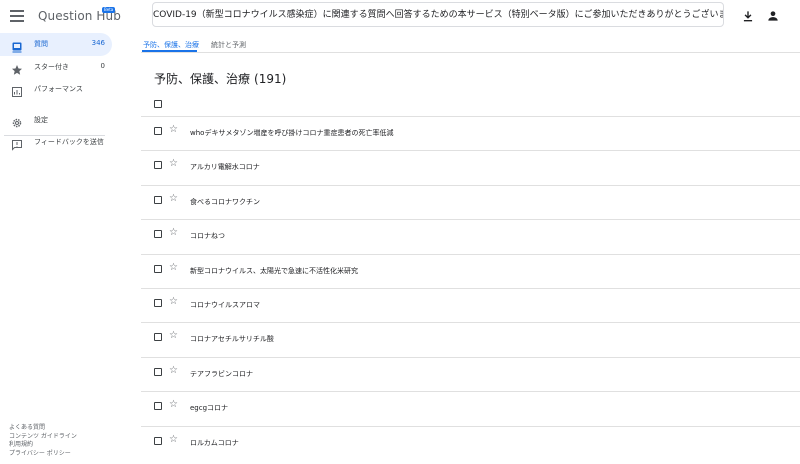 This screenshot has width=800, height=464. What do you see at coordinates (773, 15) in the screenshot?
I see `account-icon` at bounding box center [773, 15].